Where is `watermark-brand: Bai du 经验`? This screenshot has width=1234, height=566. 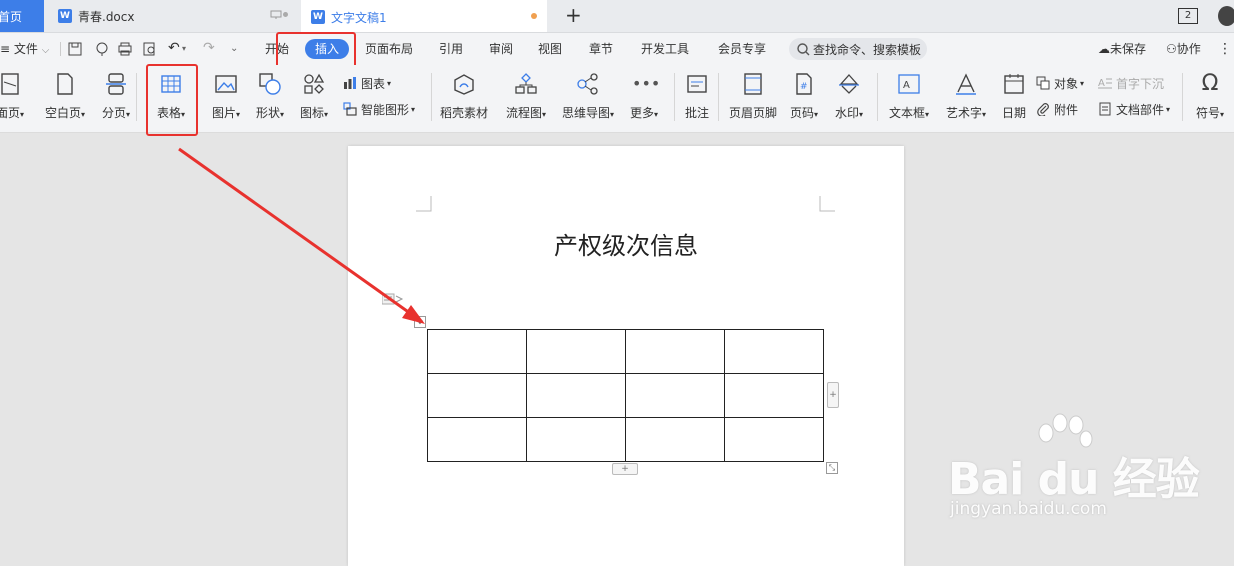 watermark-brand: Bai du 经验 is located at coordinates (1074, 479).